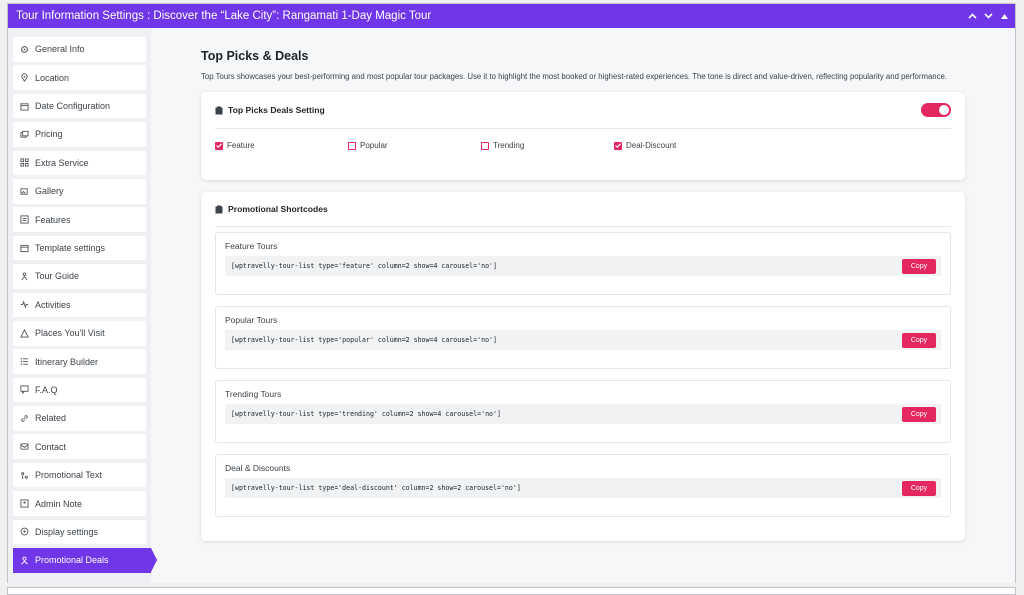 This screenshot has width=1024, height=595. I want to click on sidebar-item-template-settings: Template settings, so click(79, 248).